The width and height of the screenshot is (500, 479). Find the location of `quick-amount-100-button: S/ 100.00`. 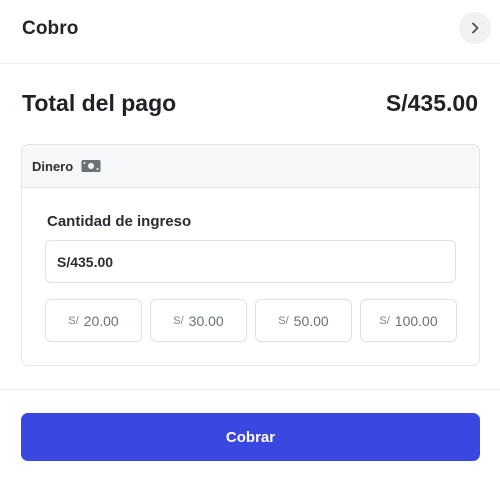

quick-amount-100-button: S/ 100.00 is located at coordinates (408, 320).